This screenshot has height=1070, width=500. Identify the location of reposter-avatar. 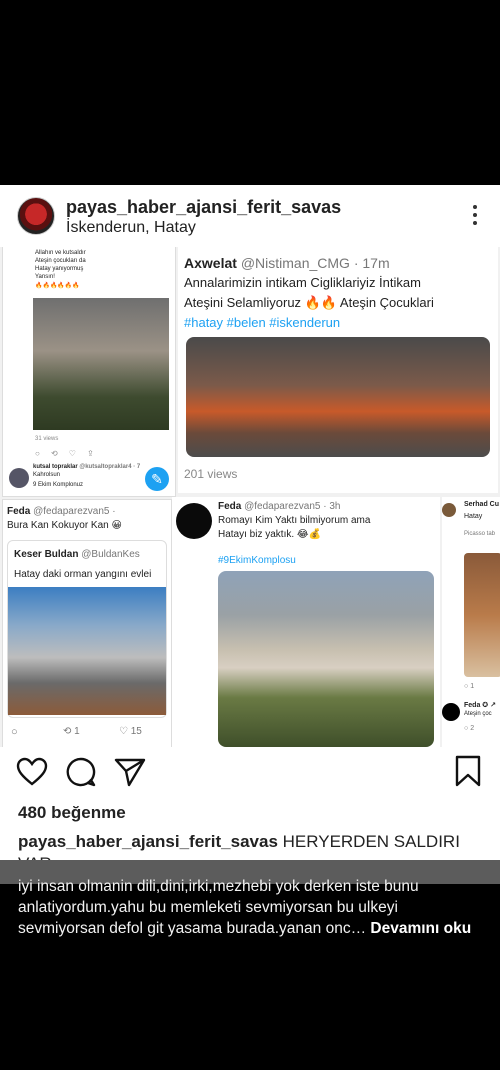
(19, 478).